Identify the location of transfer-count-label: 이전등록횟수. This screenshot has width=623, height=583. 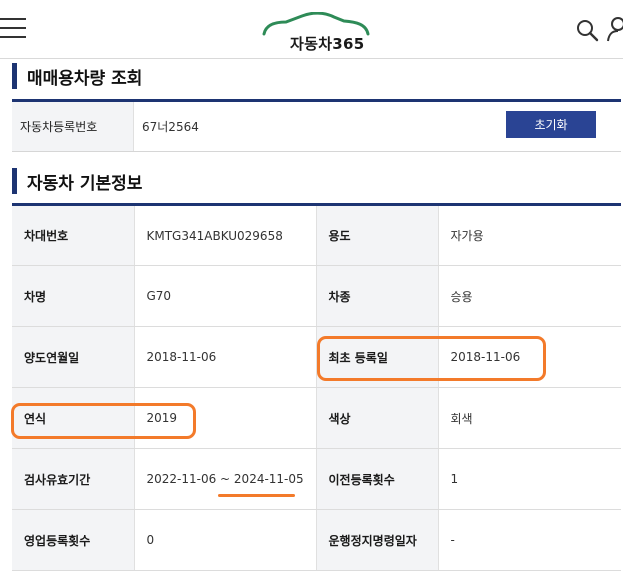
(377, 479).